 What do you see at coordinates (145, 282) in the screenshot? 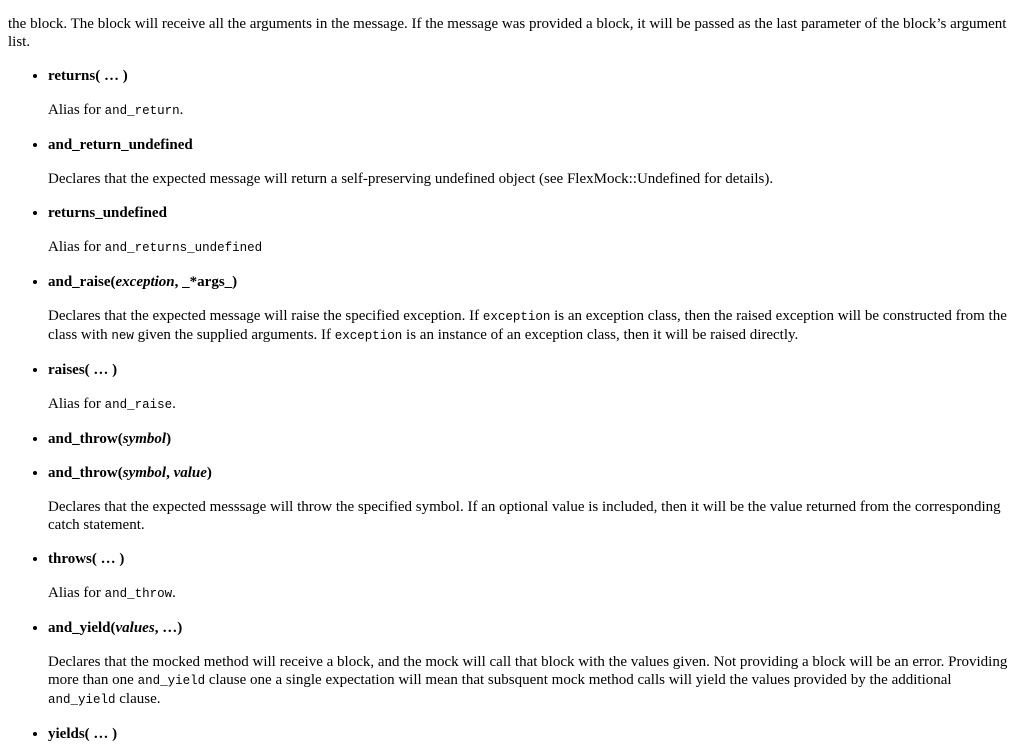
I see `argument-name: exception` at bounding box center [145, 282].